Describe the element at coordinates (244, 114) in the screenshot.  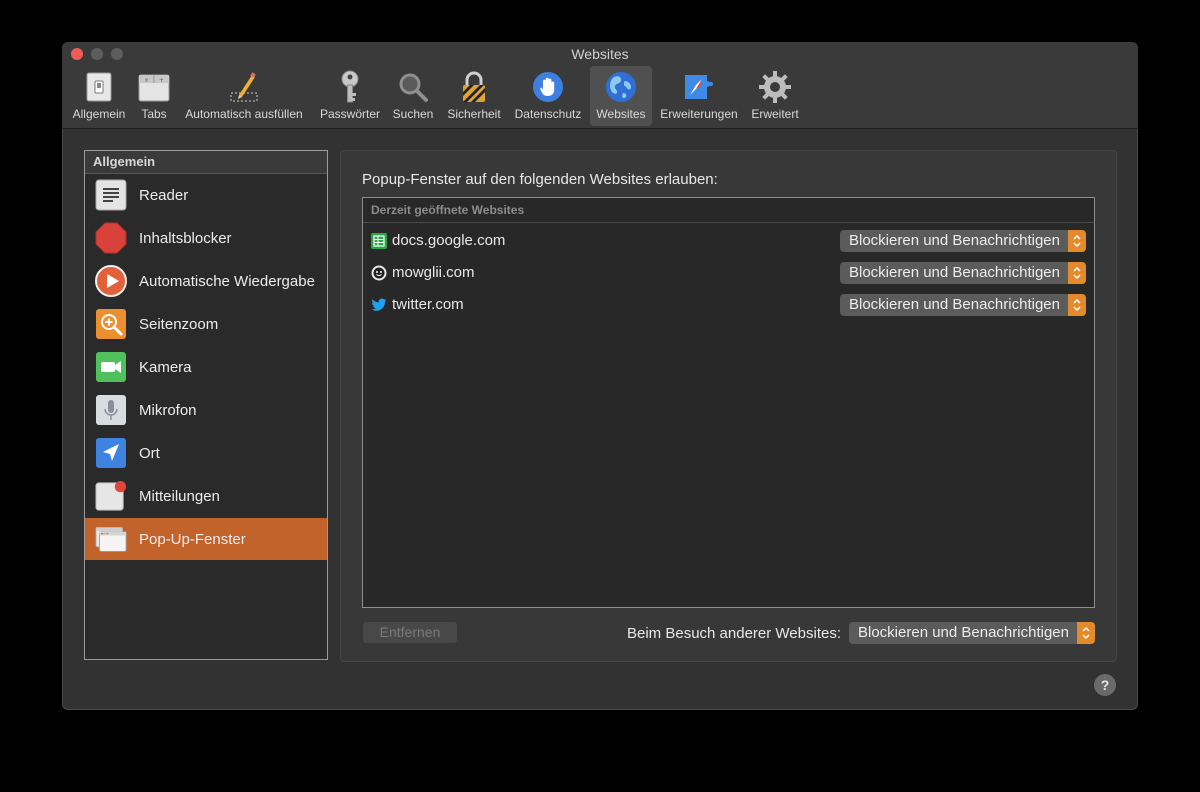
I see `tab-label: Automatisch ausfüllen` at that location.